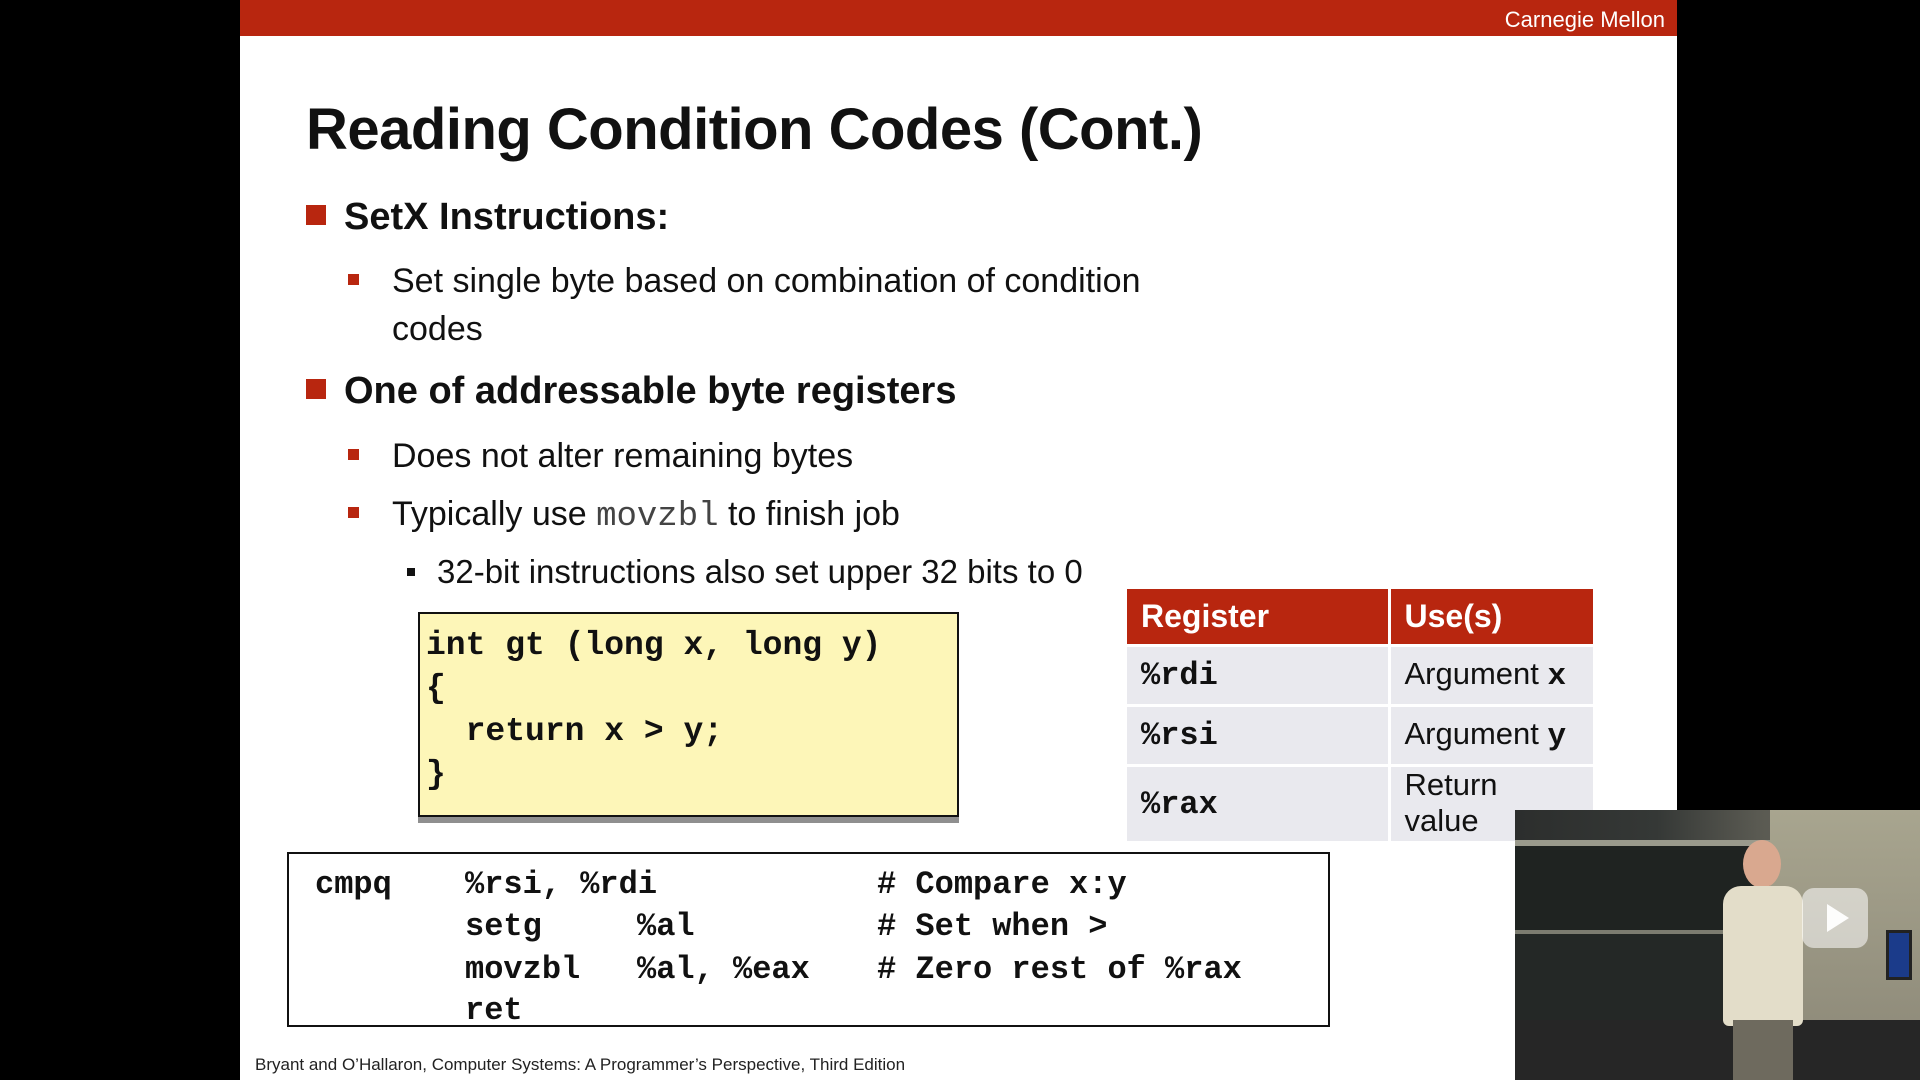 This screenshot has width=1920, height=1080. I want to click on c-code-line: {, so click(436, 688).